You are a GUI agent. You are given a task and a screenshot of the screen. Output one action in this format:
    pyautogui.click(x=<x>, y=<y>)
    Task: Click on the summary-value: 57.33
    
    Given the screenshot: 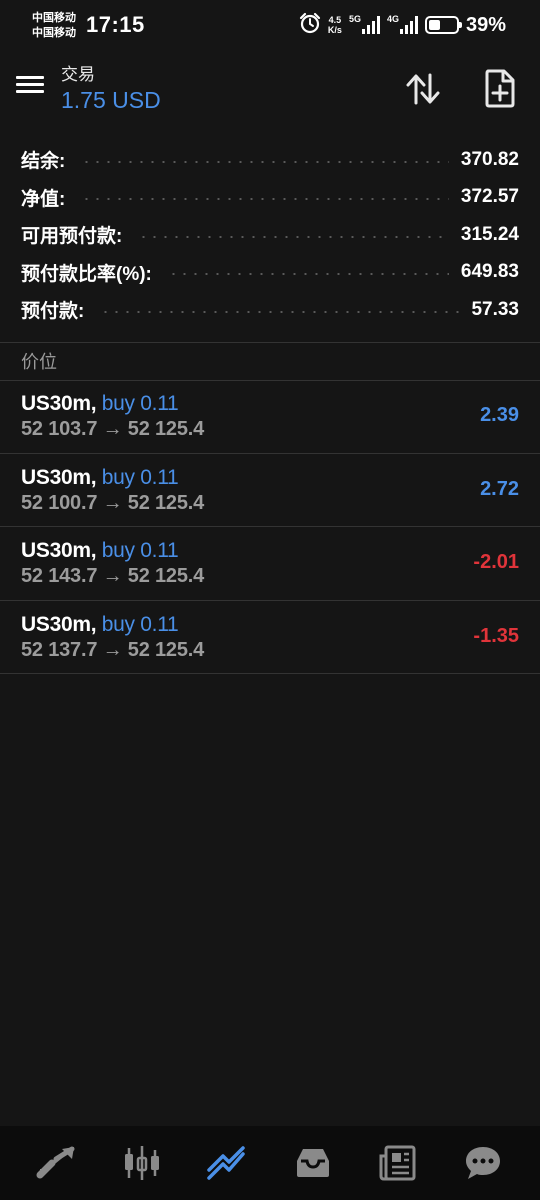 What is the action you would take?
    pyautogui.click(x=495, y=309)
    